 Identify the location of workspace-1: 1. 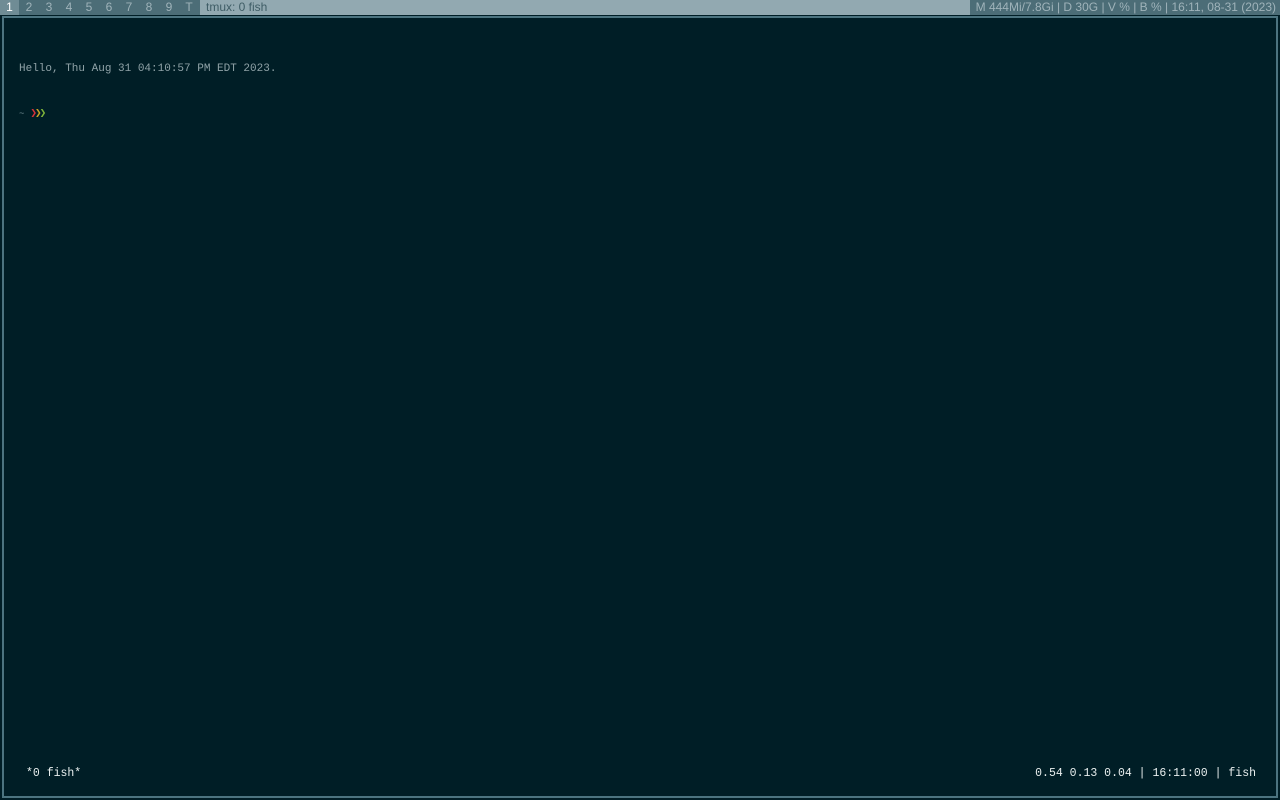
(9, 7).